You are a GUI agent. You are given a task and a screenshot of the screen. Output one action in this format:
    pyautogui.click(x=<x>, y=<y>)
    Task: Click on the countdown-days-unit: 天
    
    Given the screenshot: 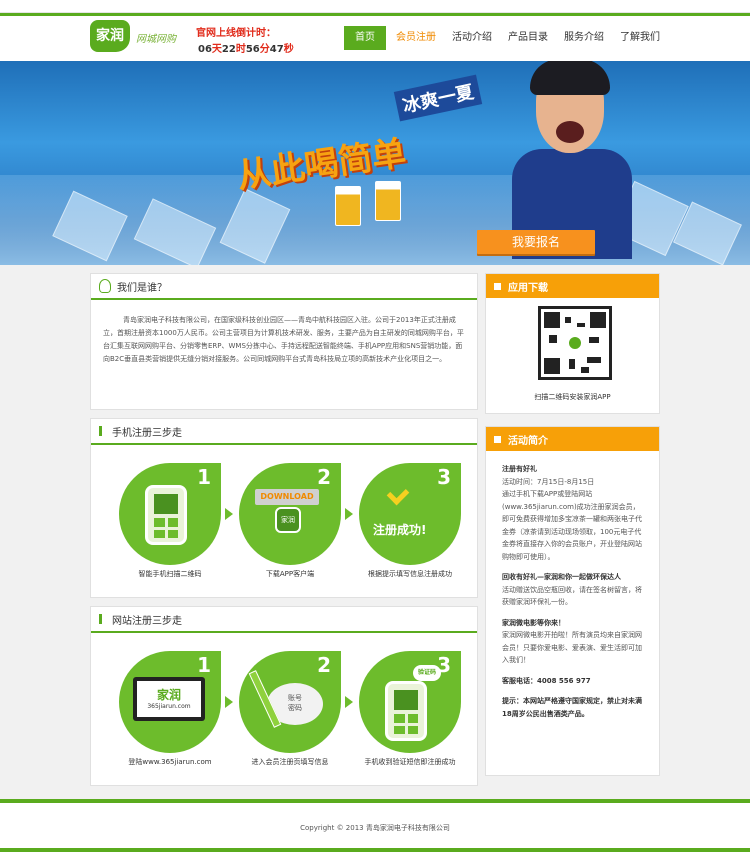 What is the action you would take?
    pyautogui.click(x=216, y=49)
    